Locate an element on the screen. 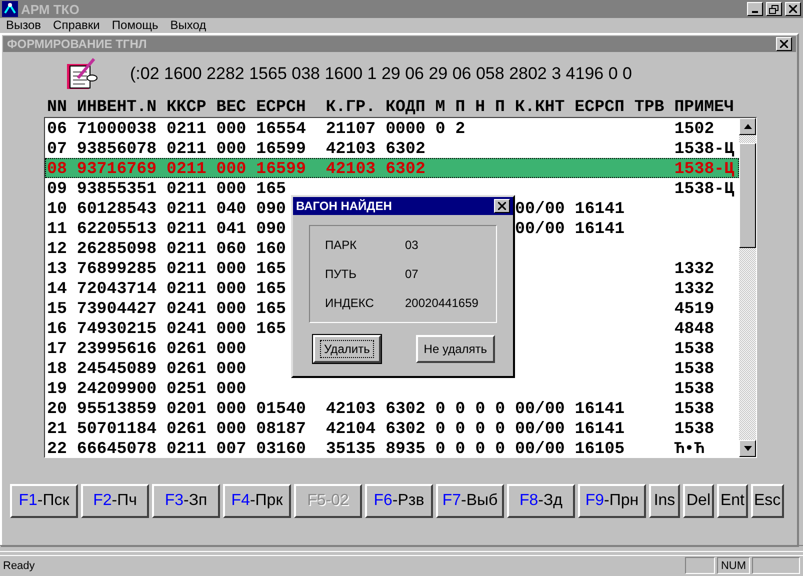 Image resolution: width=803 pixels, height=576 pixels. column-header: ПРИМЕЧ is located at coordinates (704, 106).